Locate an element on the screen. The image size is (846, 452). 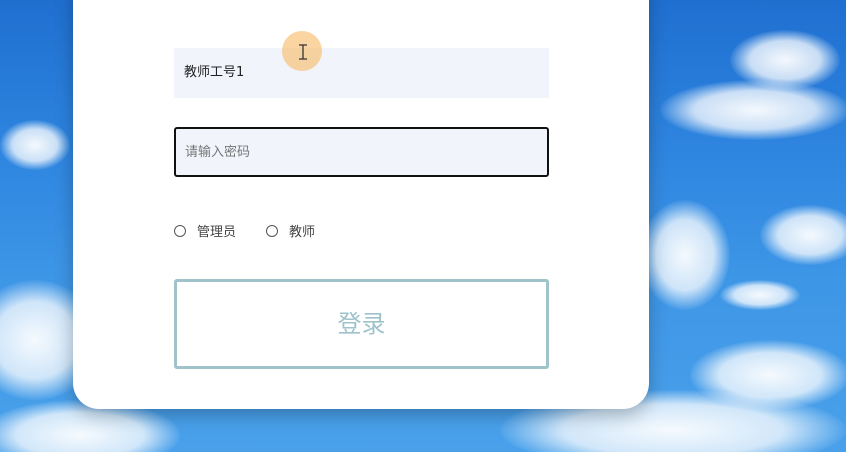
account-input: 教师工号1 is located at coordinates (361, 73).